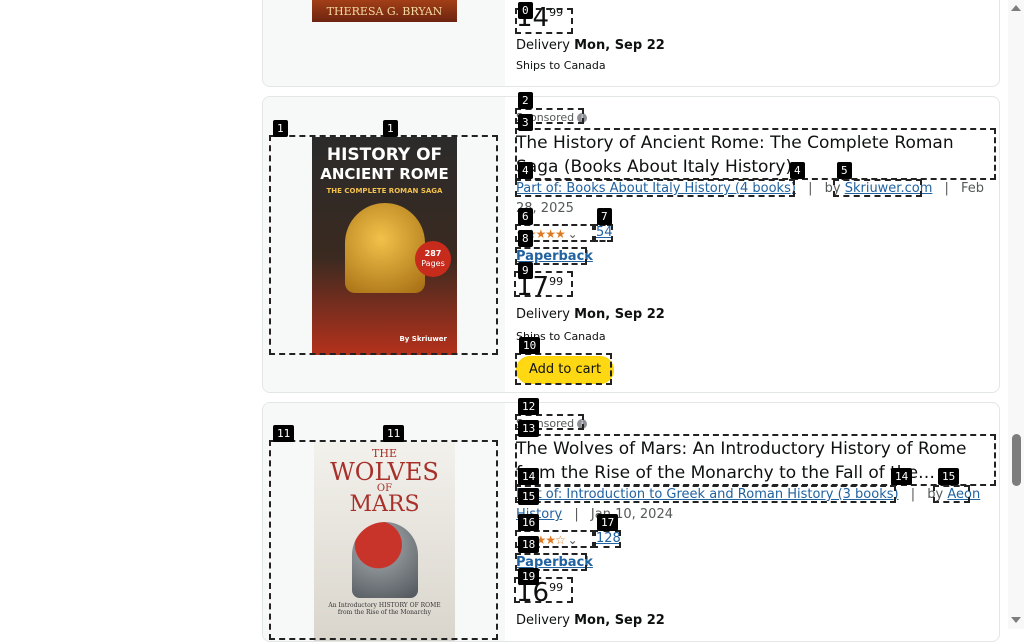  What do you see at coordinates (525, 10) in the screenshot?
I see `element-badge: 0` at bounding box center [525, 10].